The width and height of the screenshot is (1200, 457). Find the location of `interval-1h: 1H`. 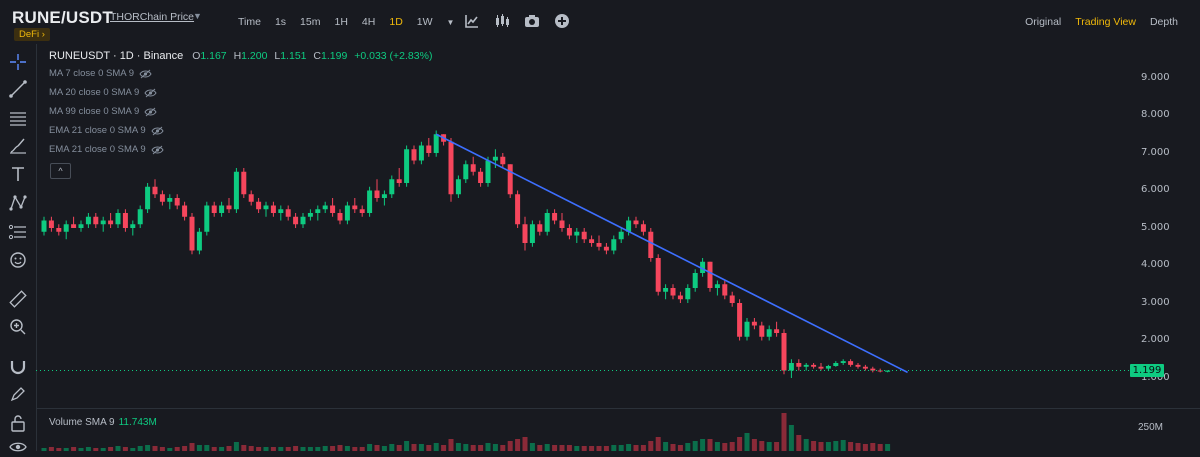

interval-1h: 1H is located at coordinates (340, 22).